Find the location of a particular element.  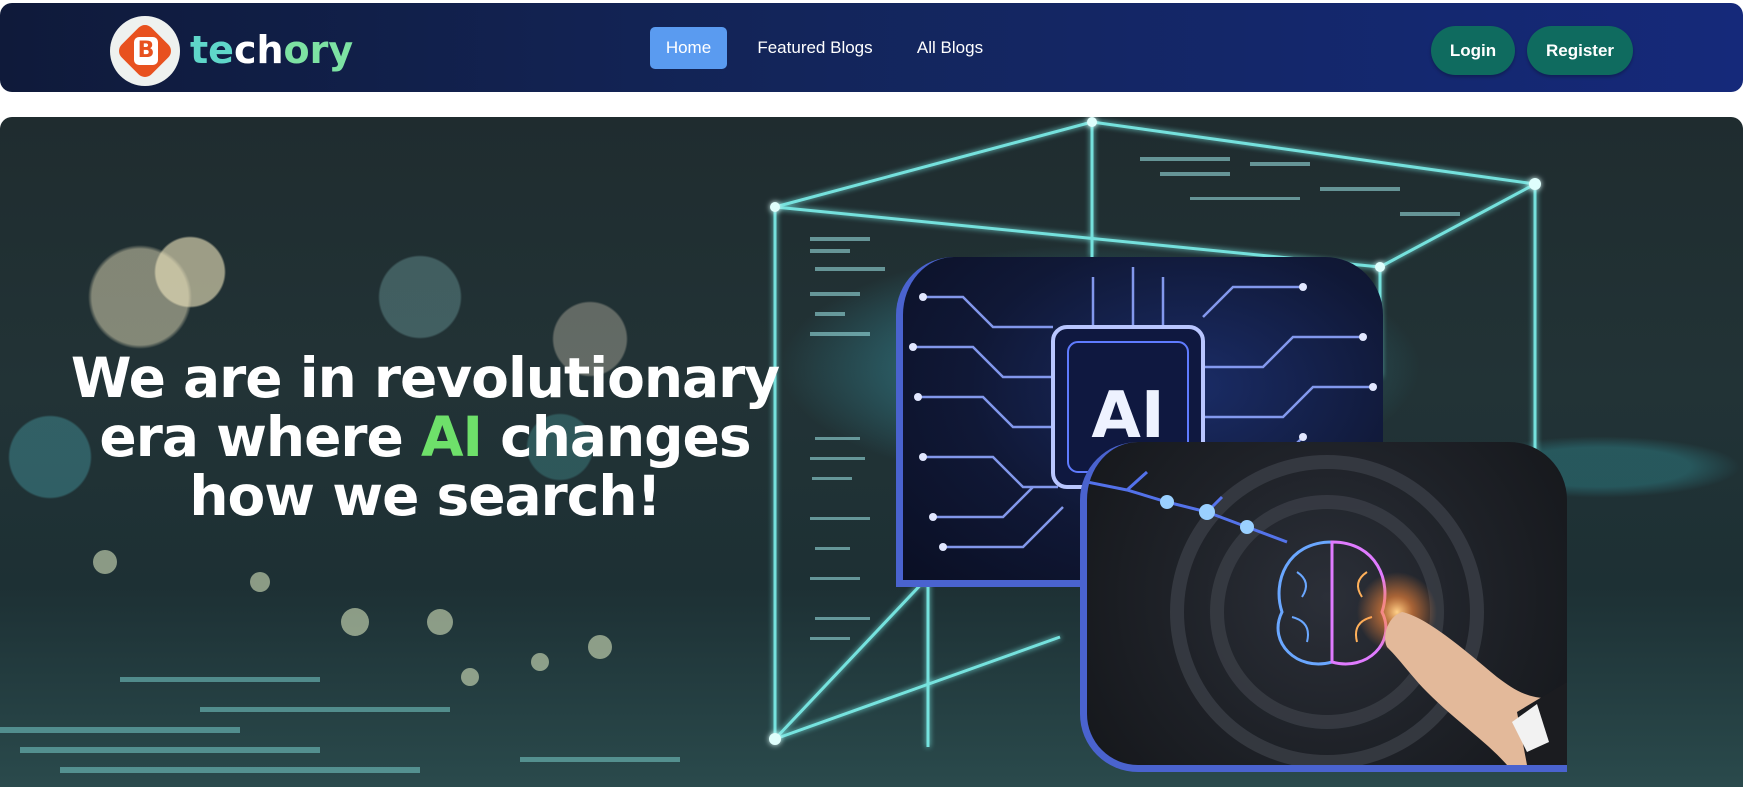

hero-headline-highlight: AI is located at coordinates (451, 437).